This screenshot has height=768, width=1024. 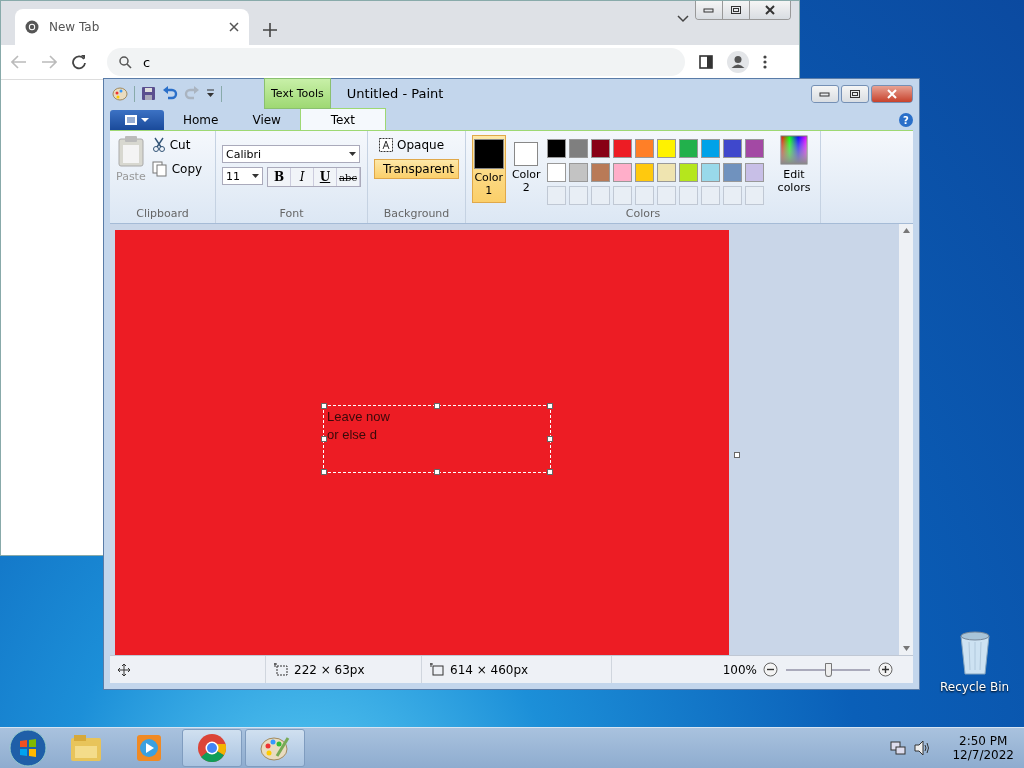 I want to click on close-tab-icon, so click(x=234, y=27).